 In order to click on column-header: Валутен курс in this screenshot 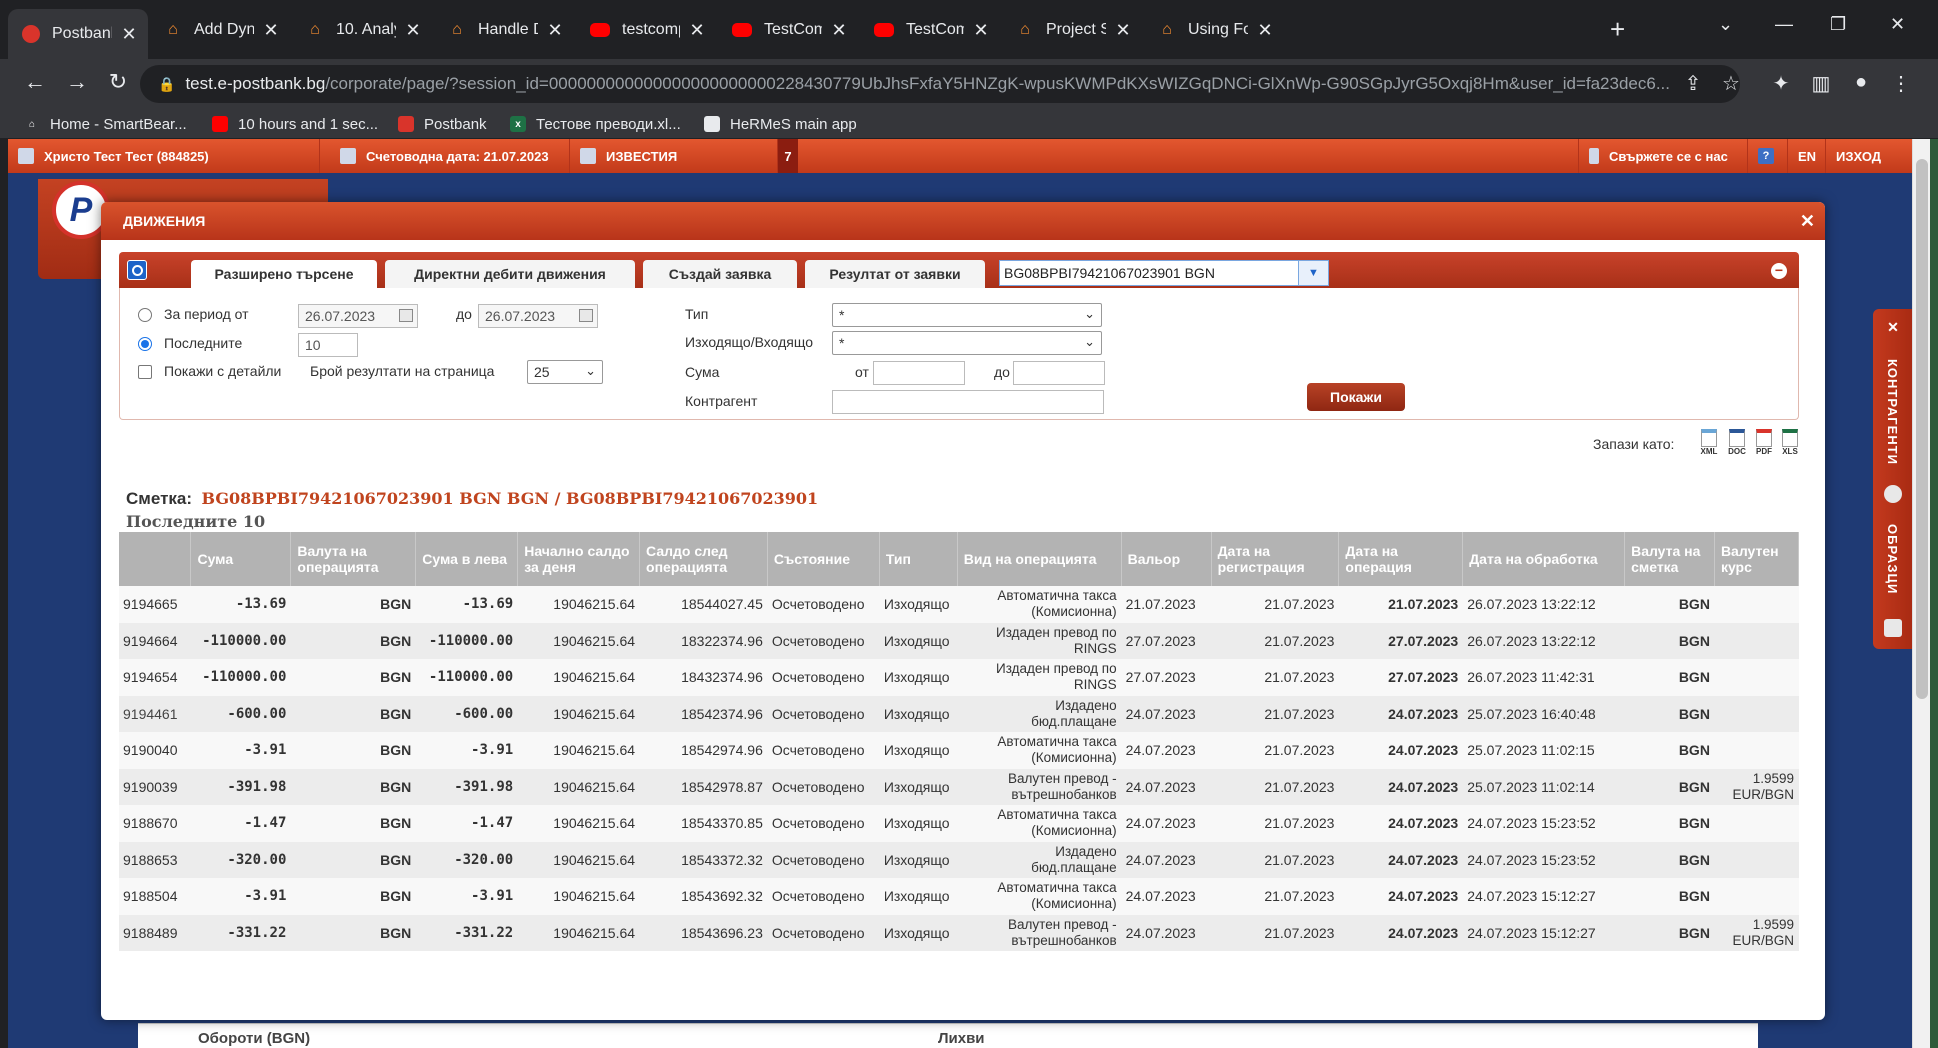, I will do `click(1757, 559)`.